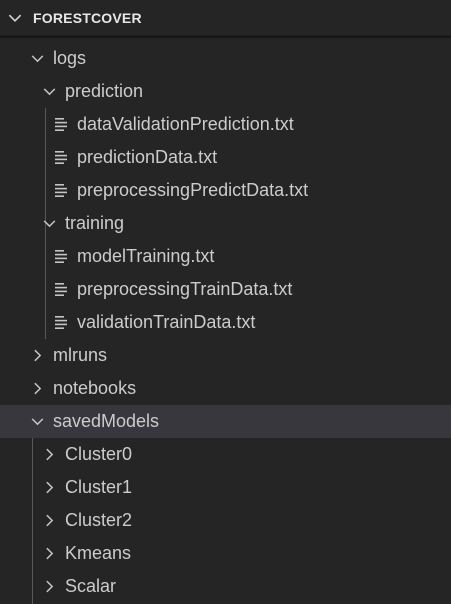 Image resolution: width=451 pixels, height=604 pixels. What do you see at coordinates (87, 18) in the screenshot?
I see `section-title: FORESTCOVER` at bounding box center [87, 18].